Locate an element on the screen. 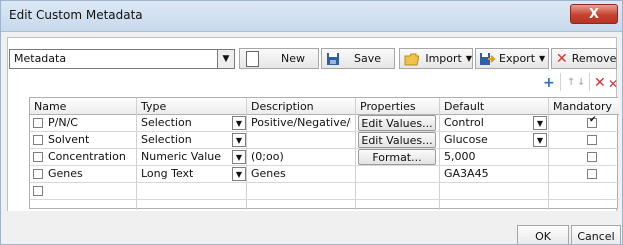 This screenshot has width=623, height=245. default-cell: 5,000 is located at coordinates (460, 157).